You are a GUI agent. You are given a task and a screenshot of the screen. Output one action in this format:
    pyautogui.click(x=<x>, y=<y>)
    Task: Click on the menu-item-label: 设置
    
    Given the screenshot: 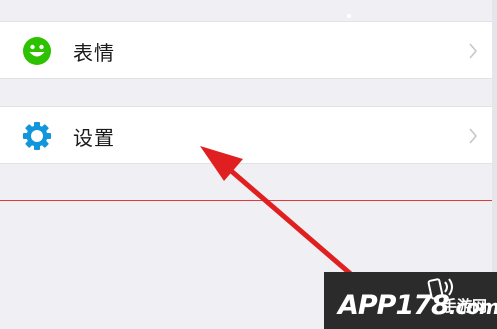 What is the action you would take?
    pyautogui.click(x=94, y=138)
    